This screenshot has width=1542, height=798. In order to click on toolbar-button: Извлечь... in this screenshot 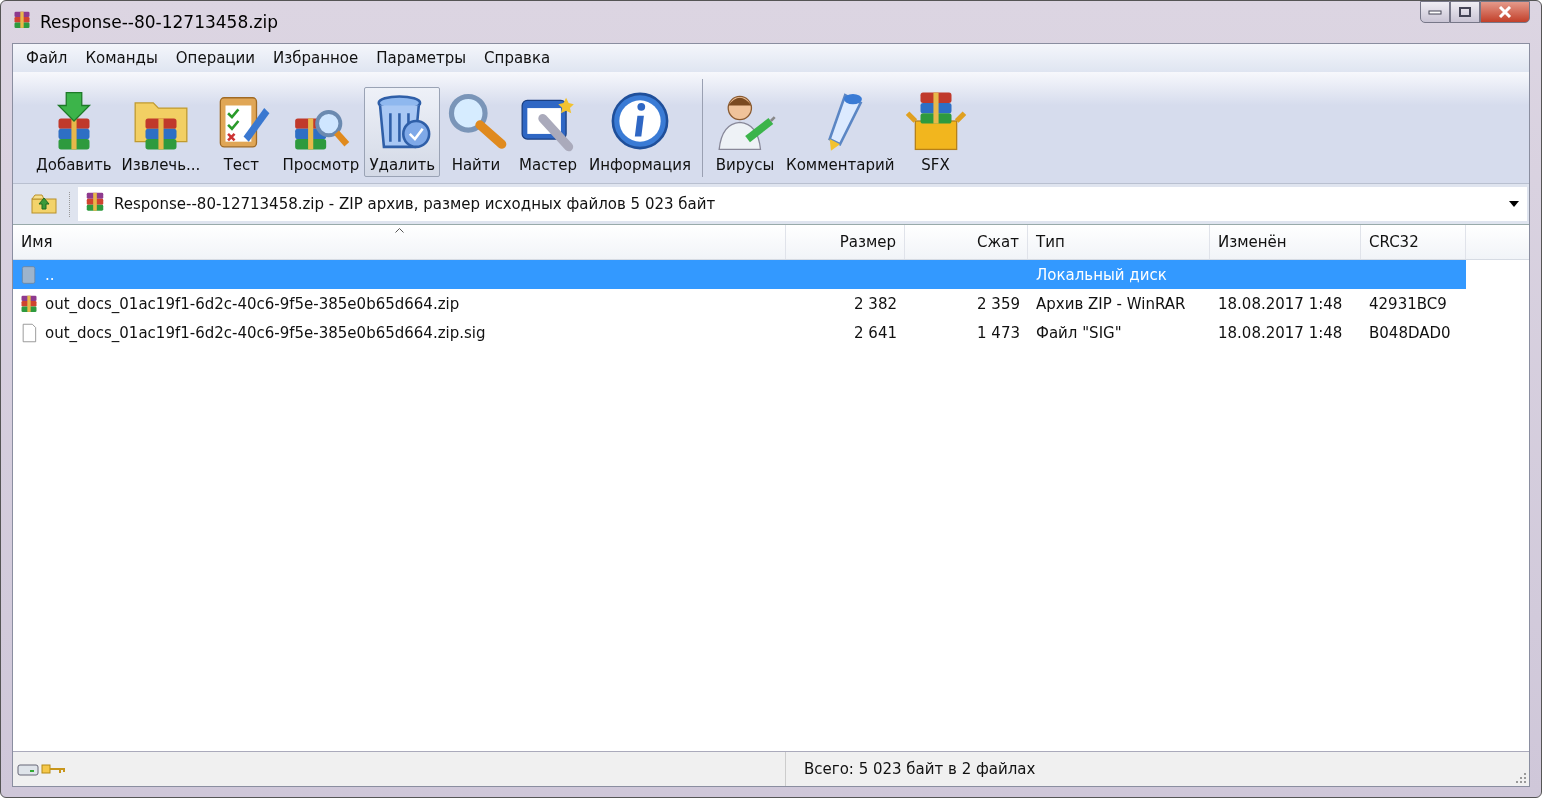, I will do `click(161, 132)`.